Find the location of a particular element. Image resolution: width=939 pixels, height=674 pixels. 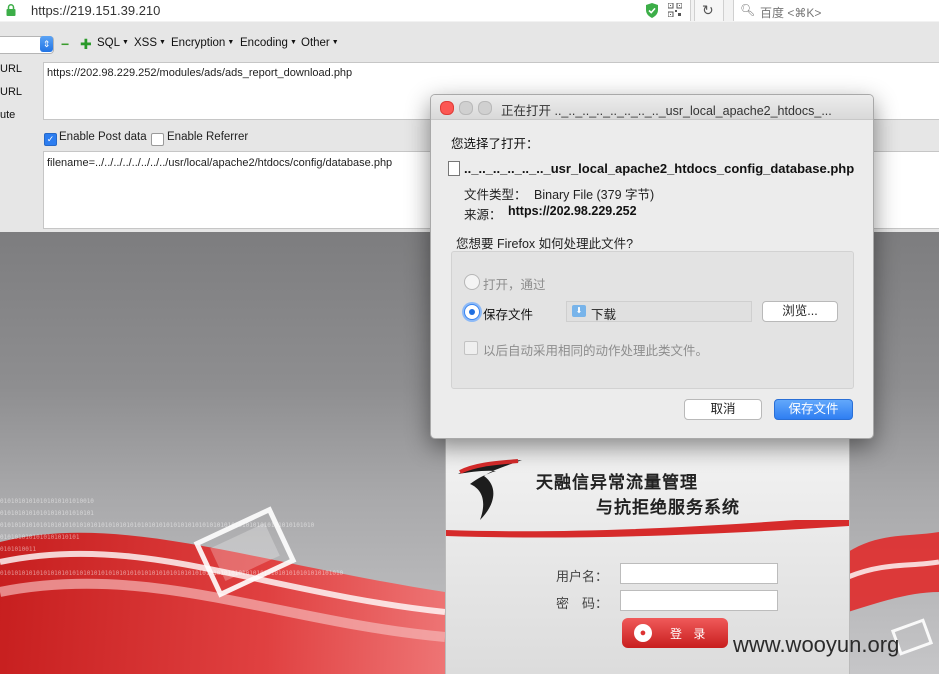

remember-label: 以后自动采用相同的动作处理此类文件。 is located at coordinates (596, 351).